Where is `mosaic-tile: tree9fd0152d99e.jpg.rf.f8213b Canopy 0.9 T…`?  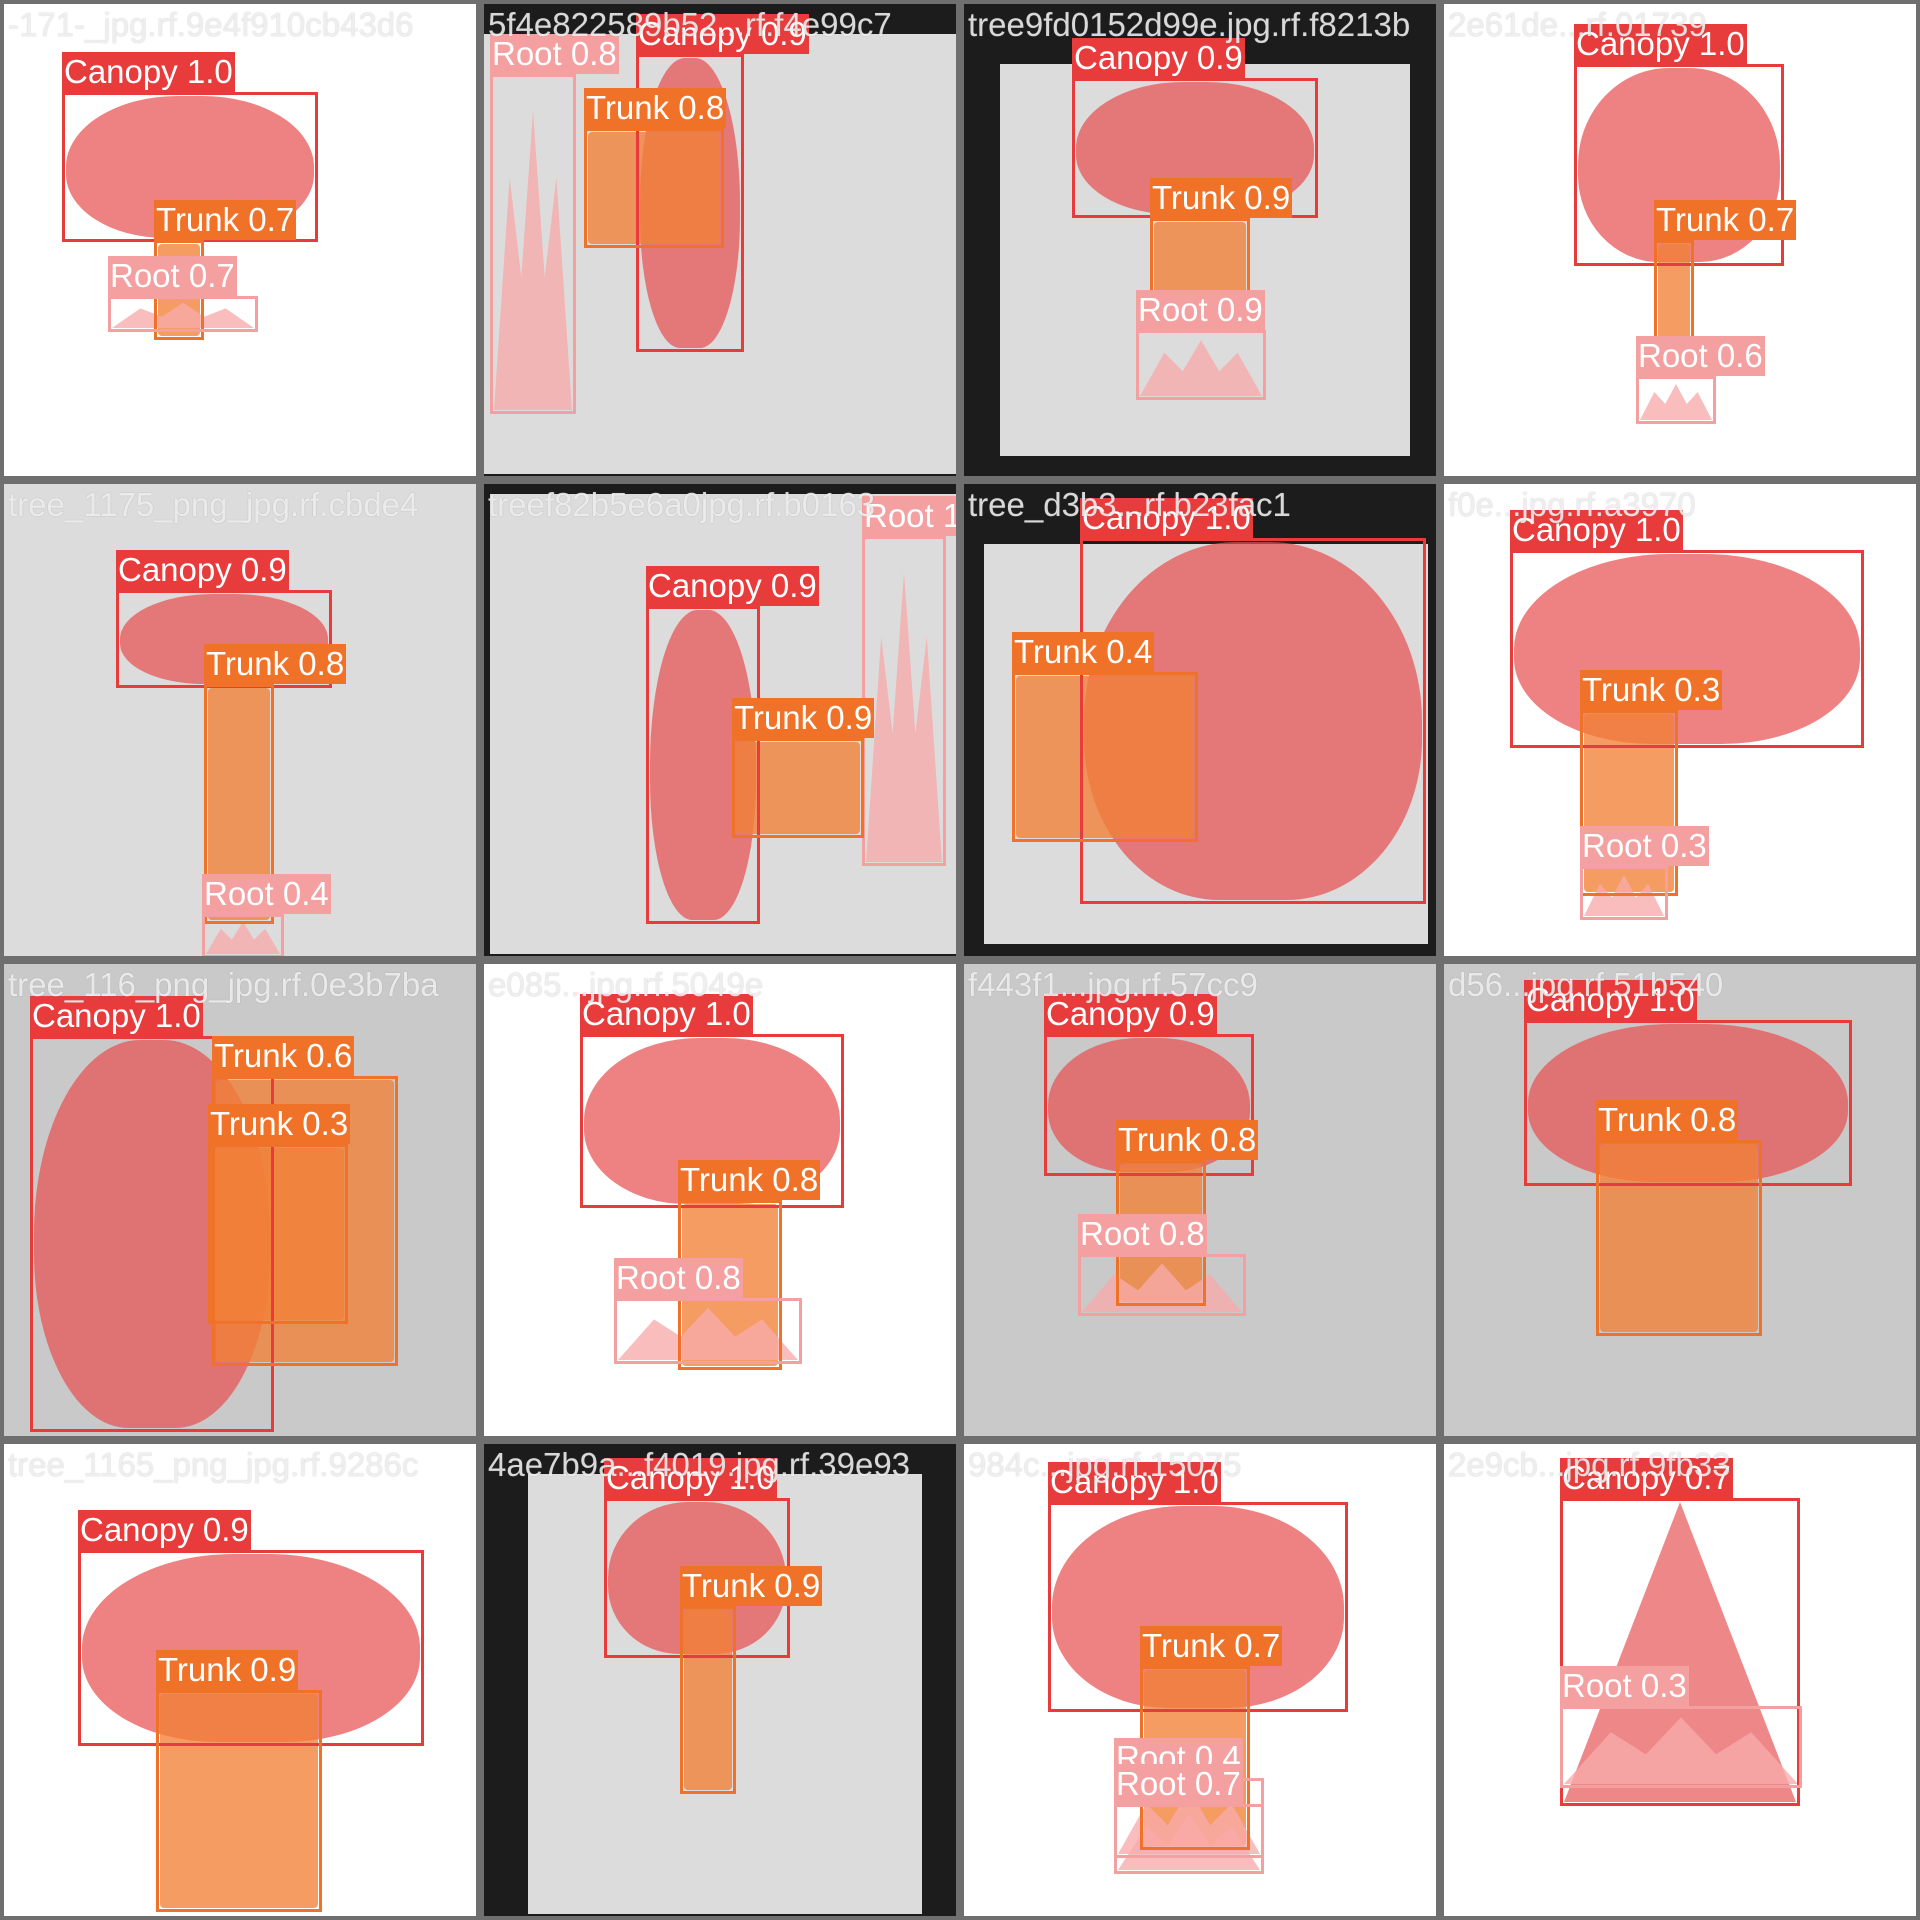 mosaic-tile: tree9fd0152d99e.jpg.rf.f8213b Canopy 0.9 T… is located at coordinates (1200, 240).